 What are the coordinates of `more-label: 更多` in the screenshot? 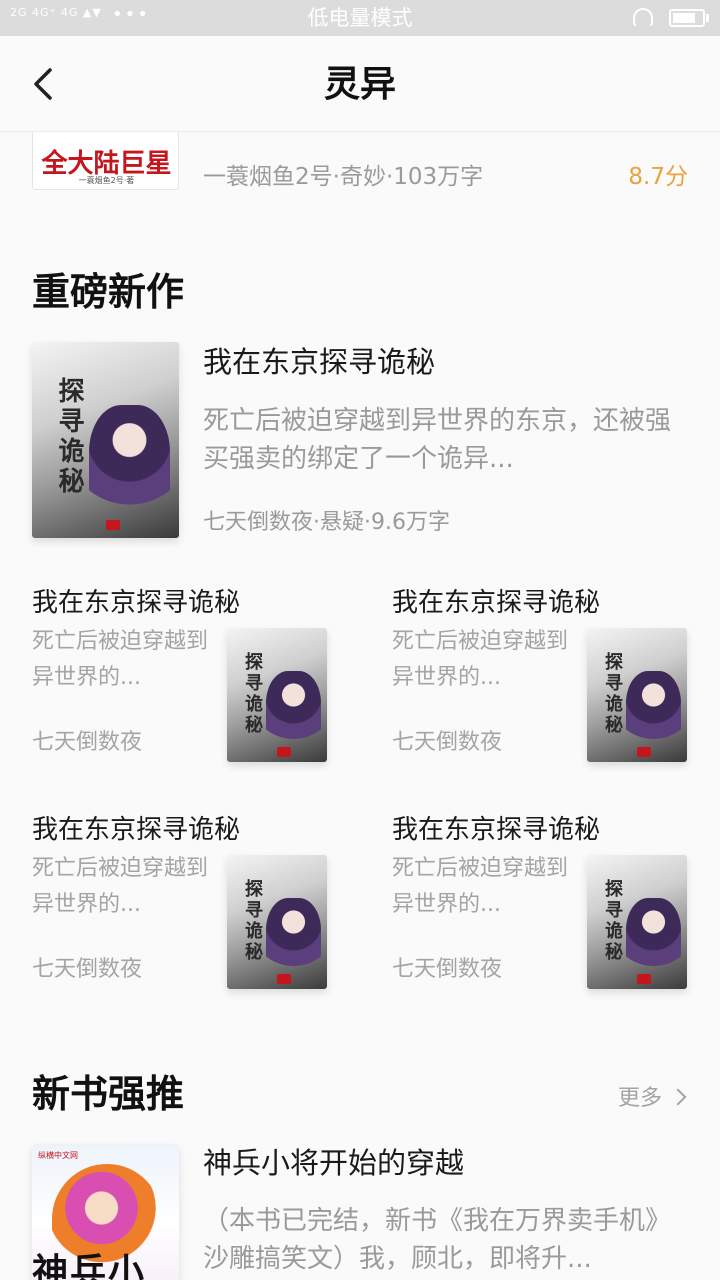 It's located at (639, 1098).